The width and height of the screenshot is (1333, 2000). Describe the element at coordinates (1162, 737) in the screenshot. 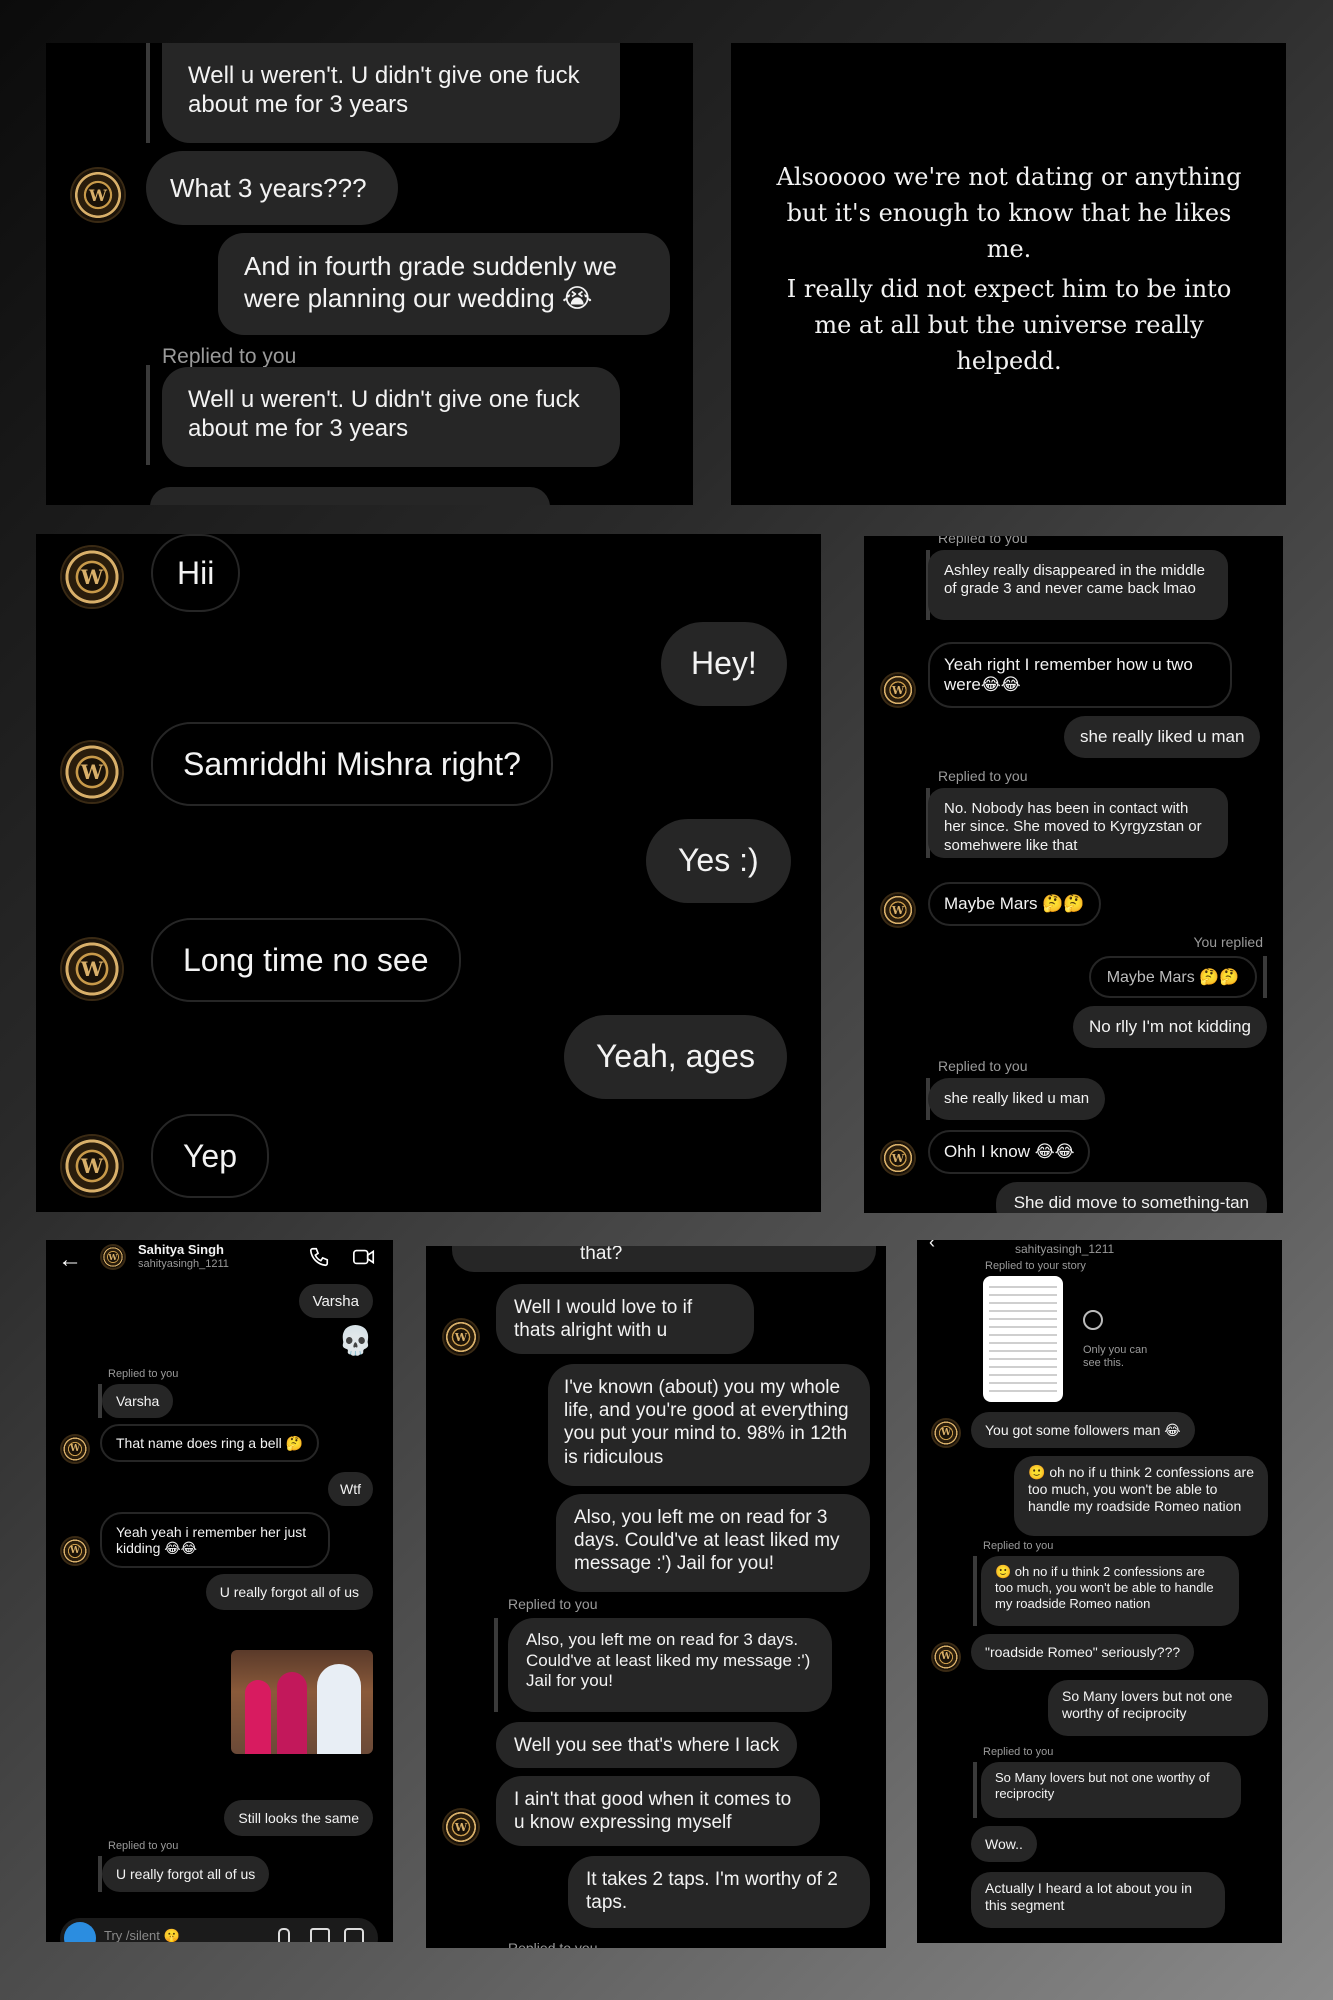

I see `sent-message-bubble: she really liked u man` at that location.